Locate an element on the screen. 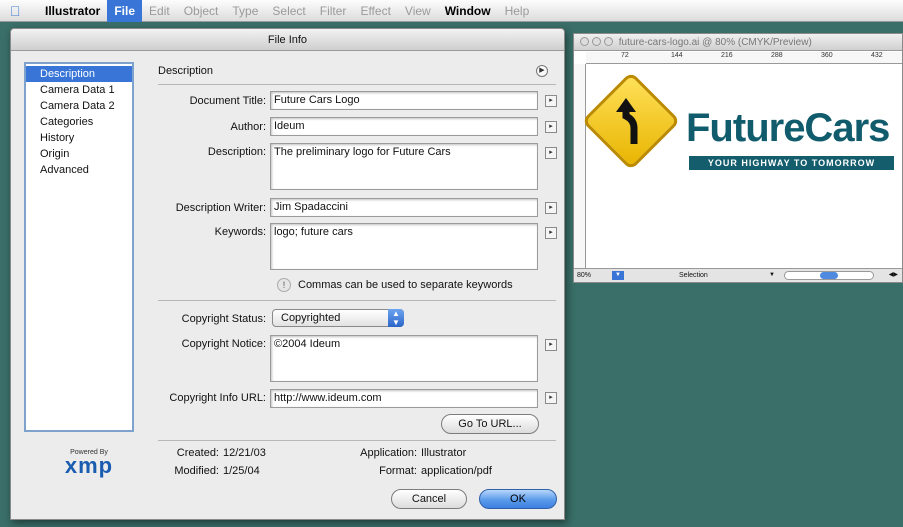 This screenshot has width=903, height=527. copyright-url-label: Copyright Info URL: is located at coordinates (217, 398).